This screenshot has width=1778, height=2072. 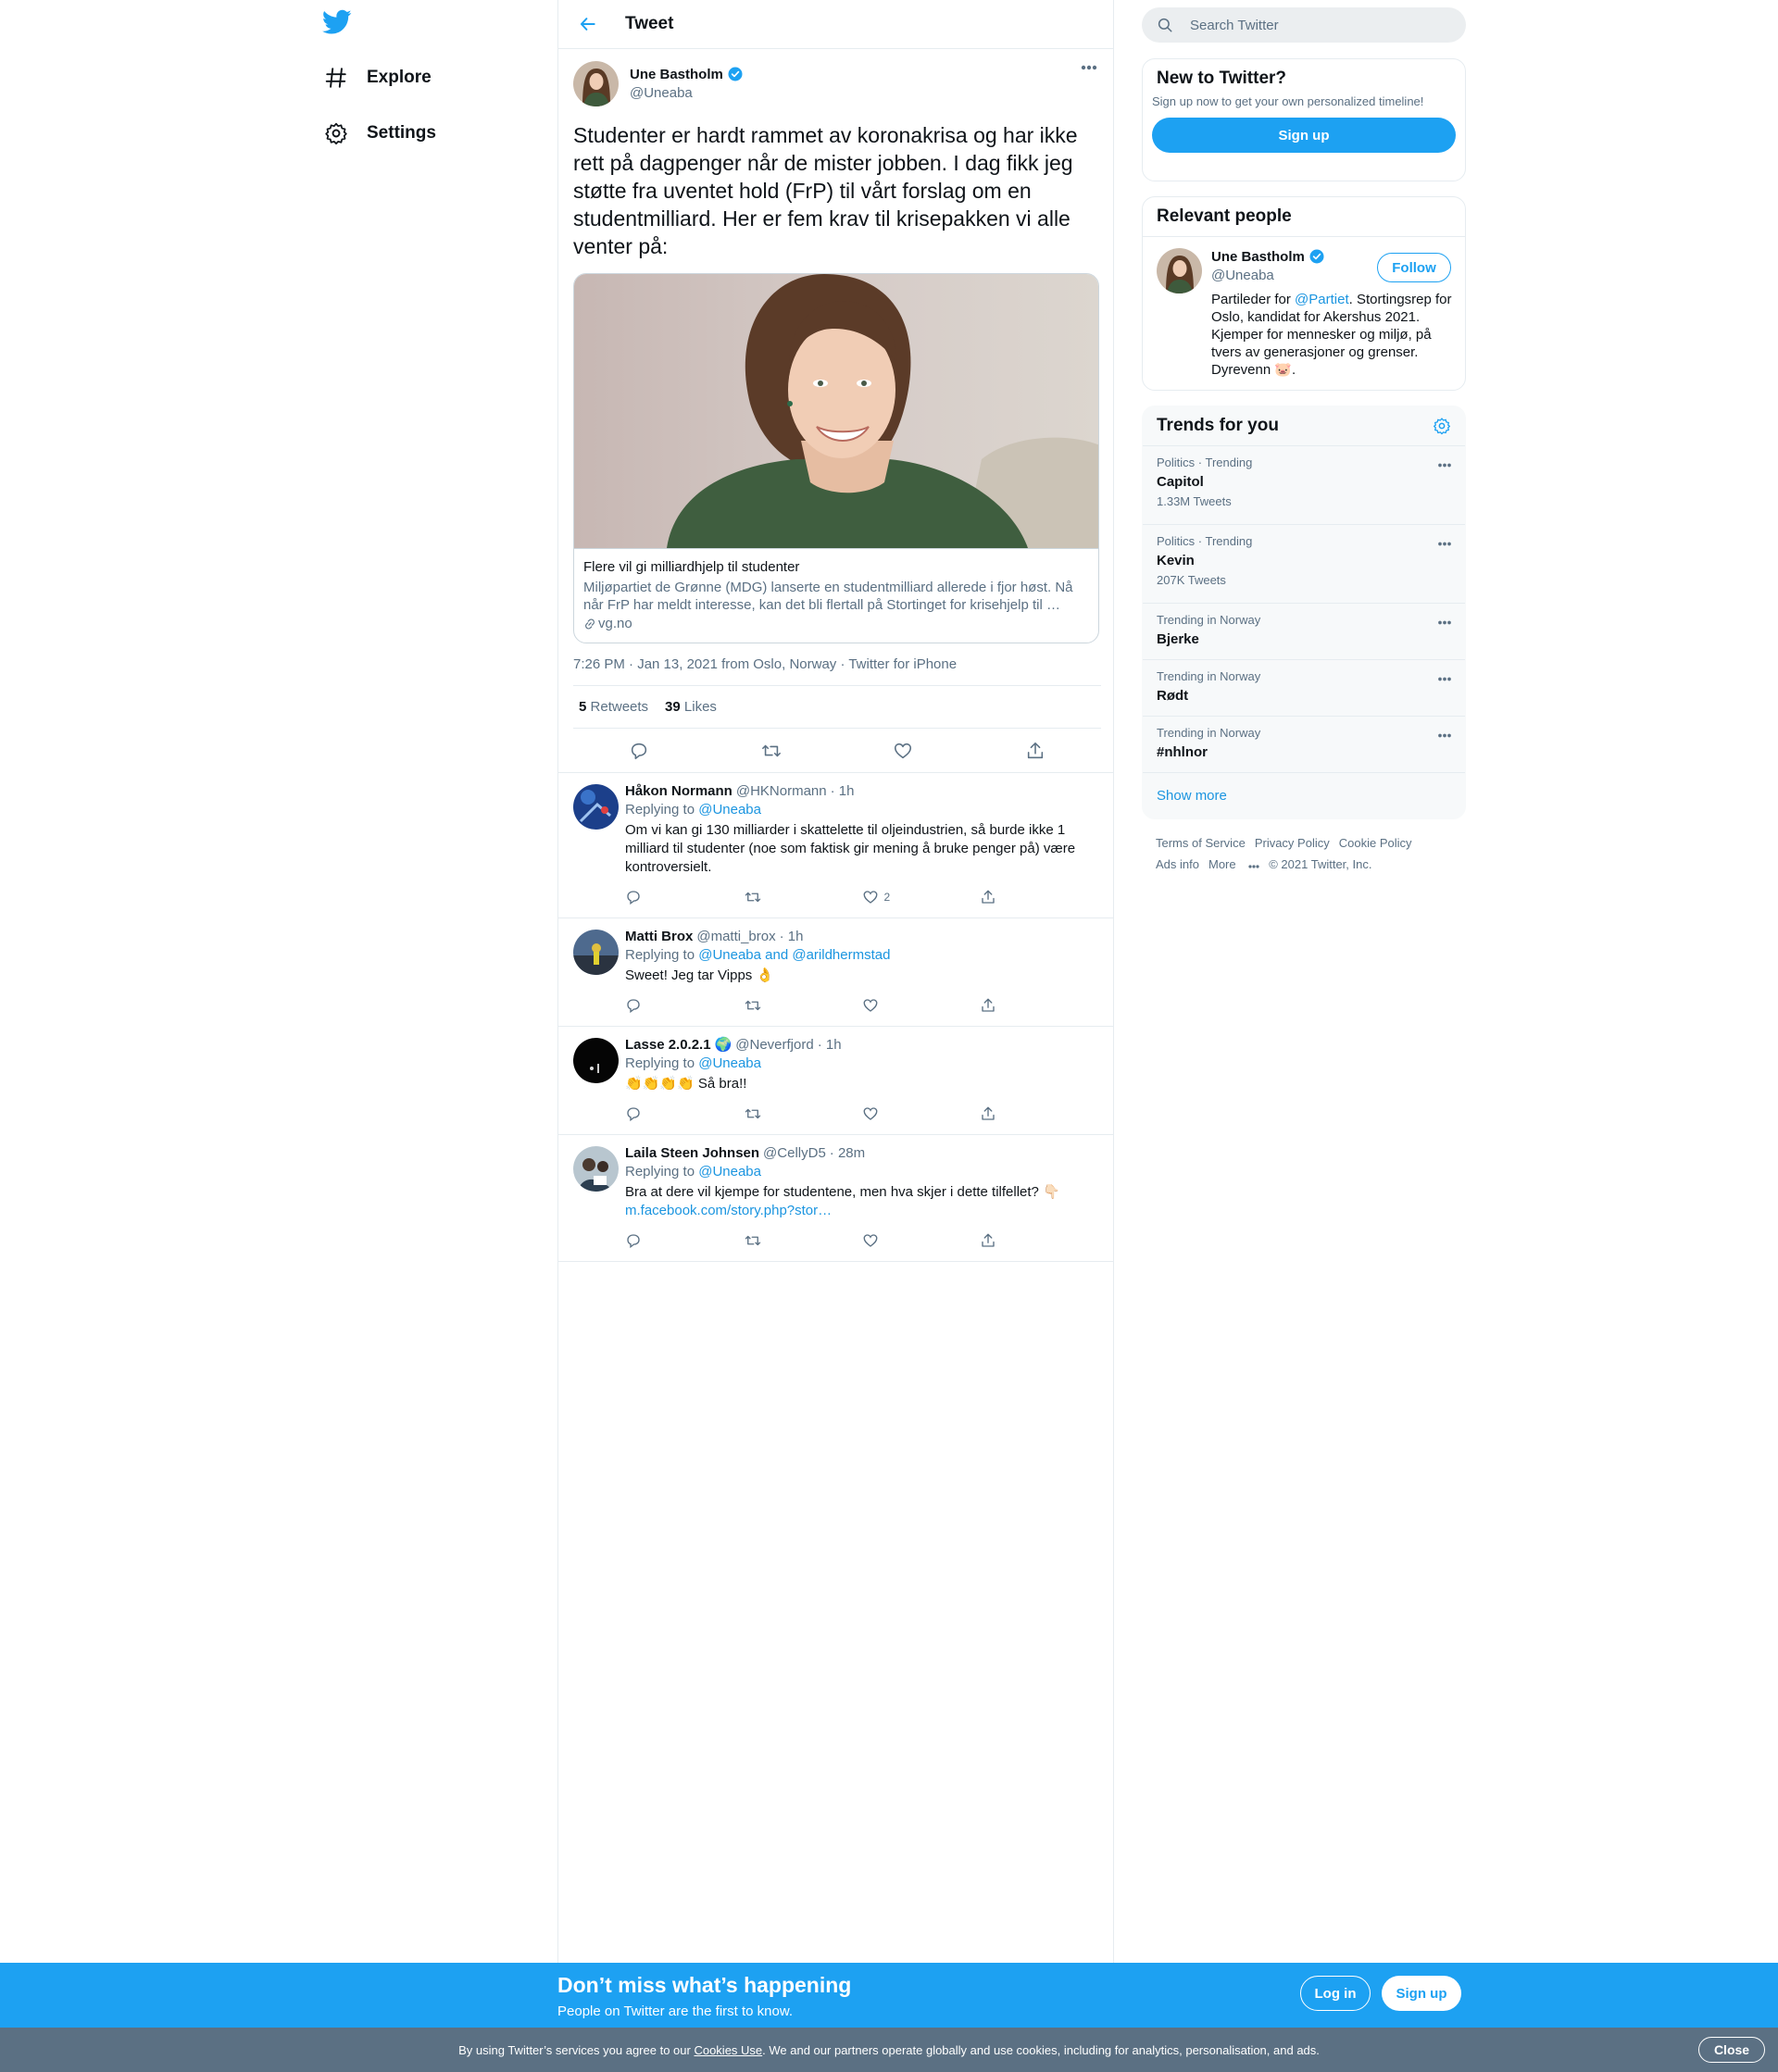 What do you see at coordinates (678, 791) in the screenshot?
I see `reply-author-name: Håkon Normann` at bounding box center [678, 791].